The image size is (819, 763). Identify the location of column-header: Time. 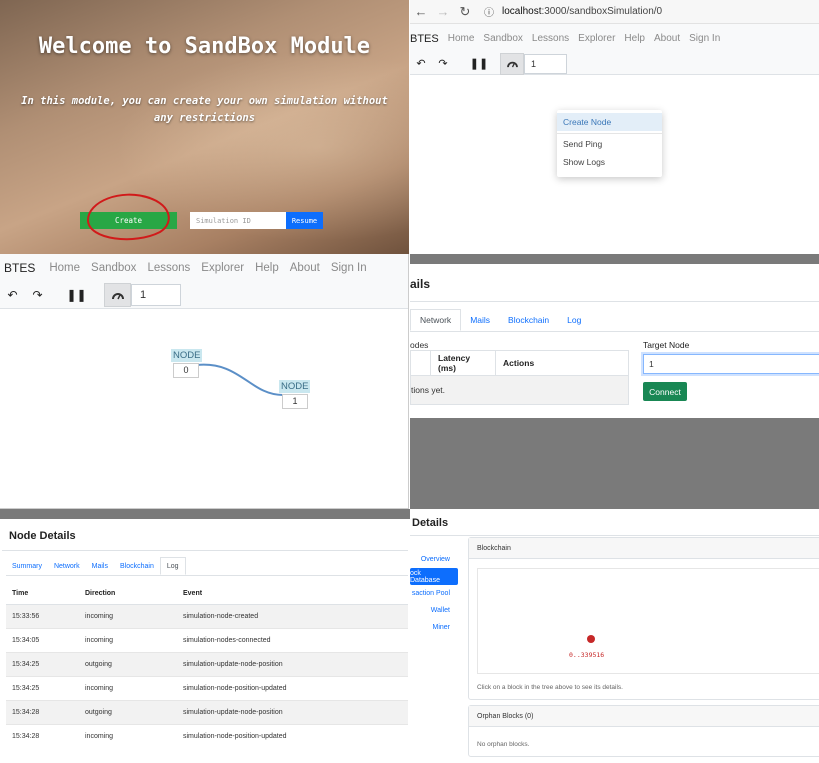
(42, 593).